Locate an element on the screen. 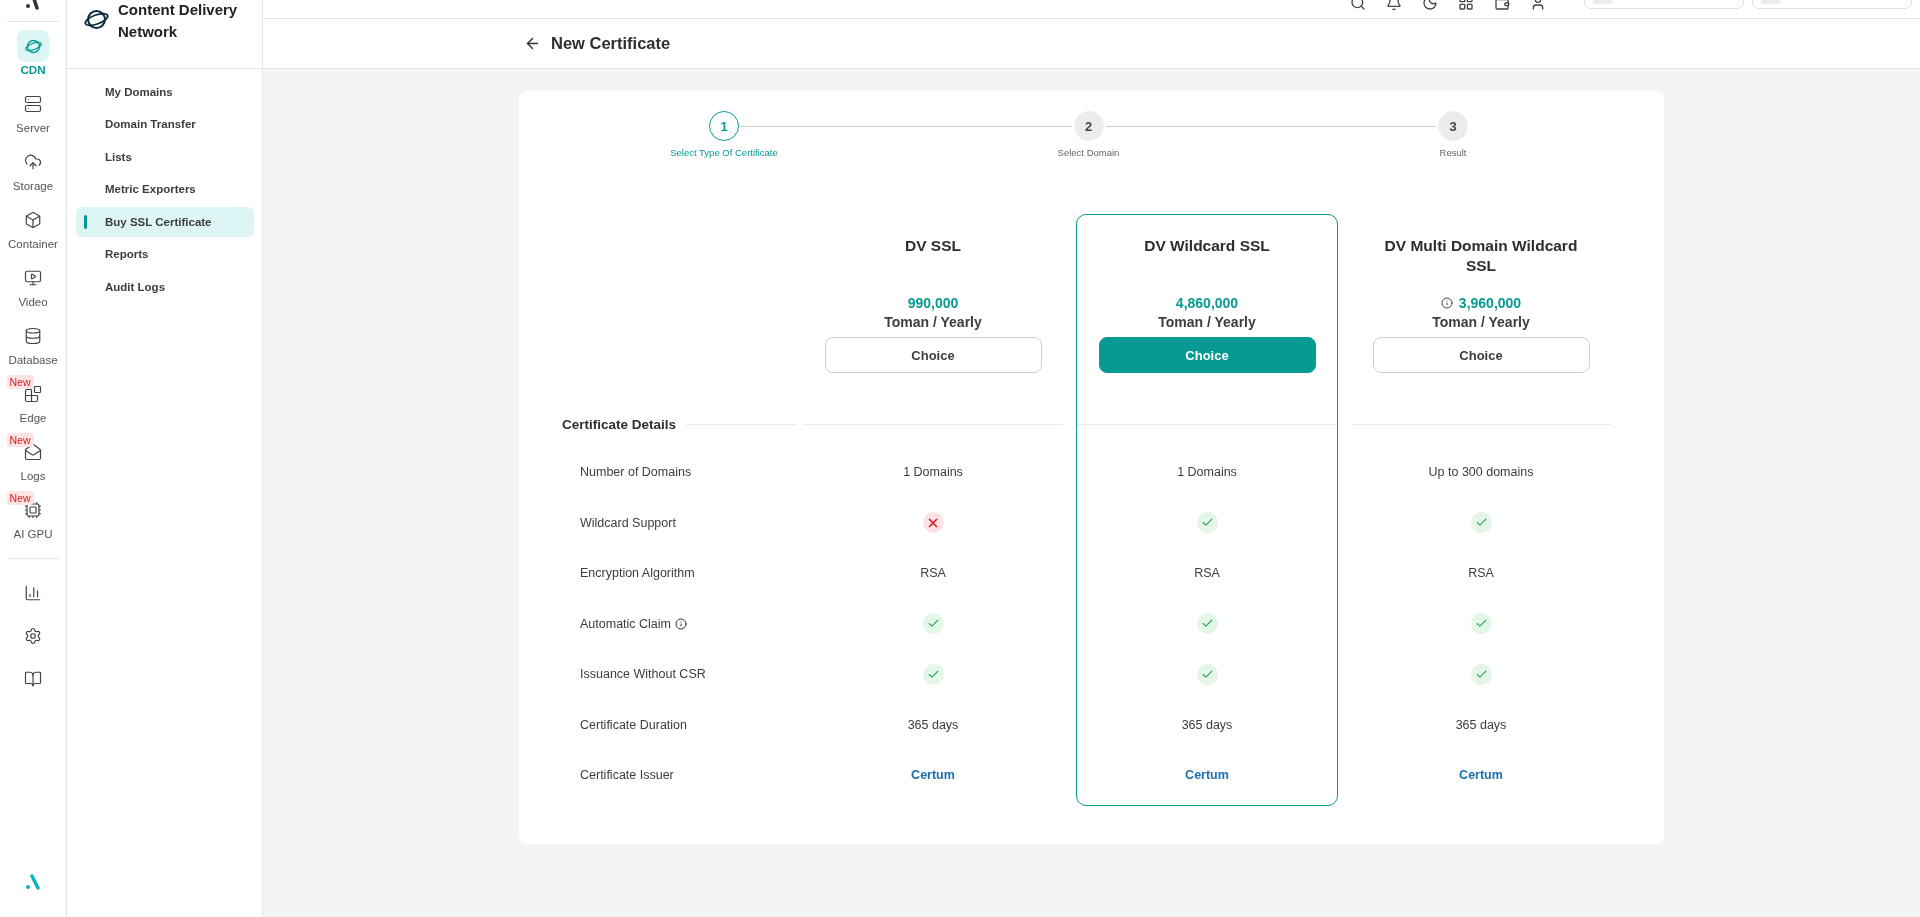 The height and width of the screenshot is (917, 1920). plan-price: 4,860,000 is located at coordinates (1207, 303).